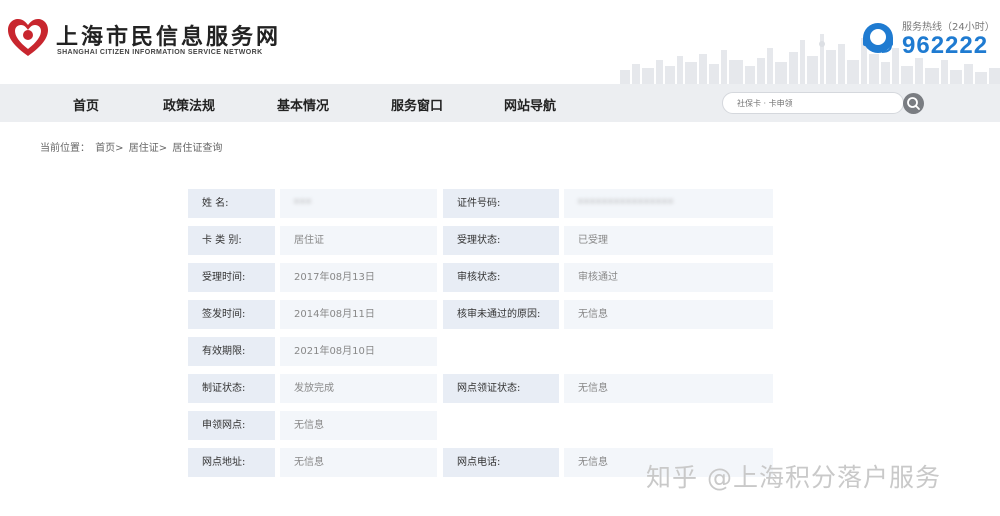 The width and height of the screenshot is (1000, 516). I want to click on point-phone-label: 网点电话:, so click(501, 462).